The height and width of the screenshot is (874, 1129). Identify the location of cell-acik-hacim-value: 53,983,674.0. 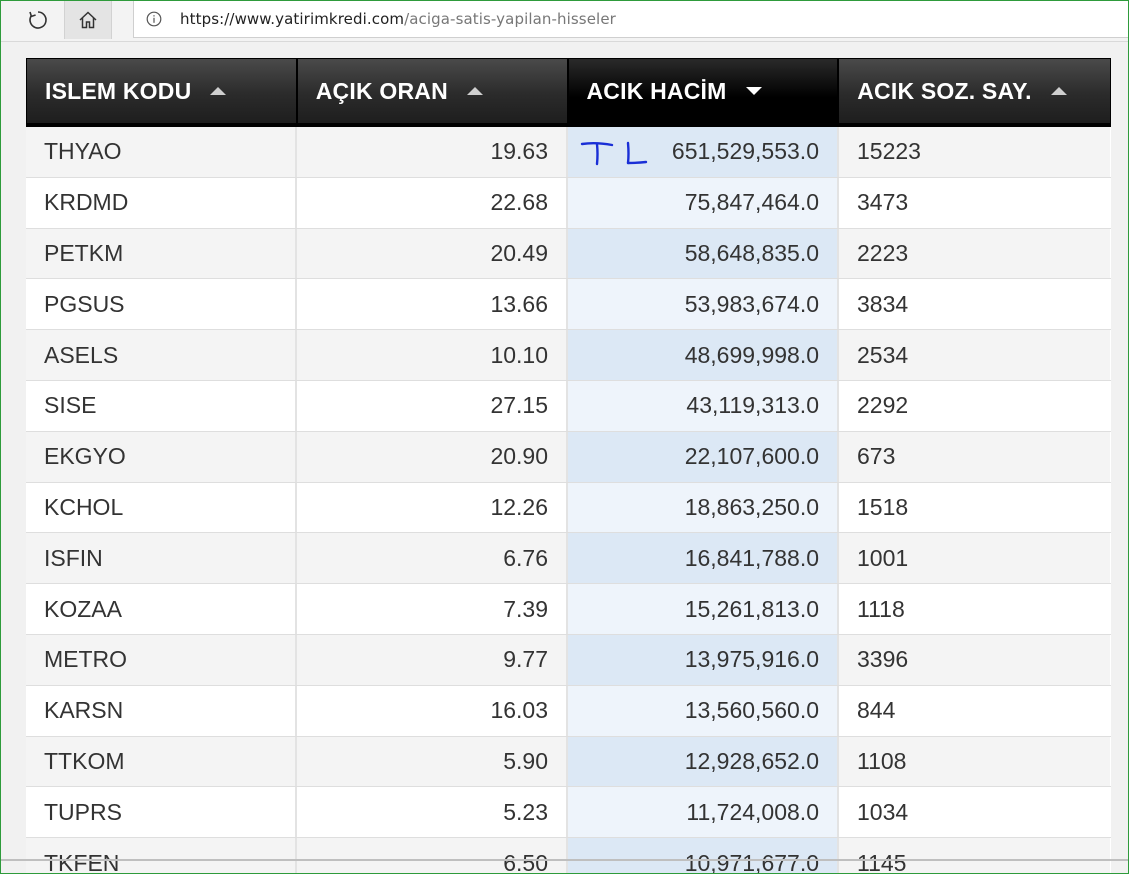
(751, 303).